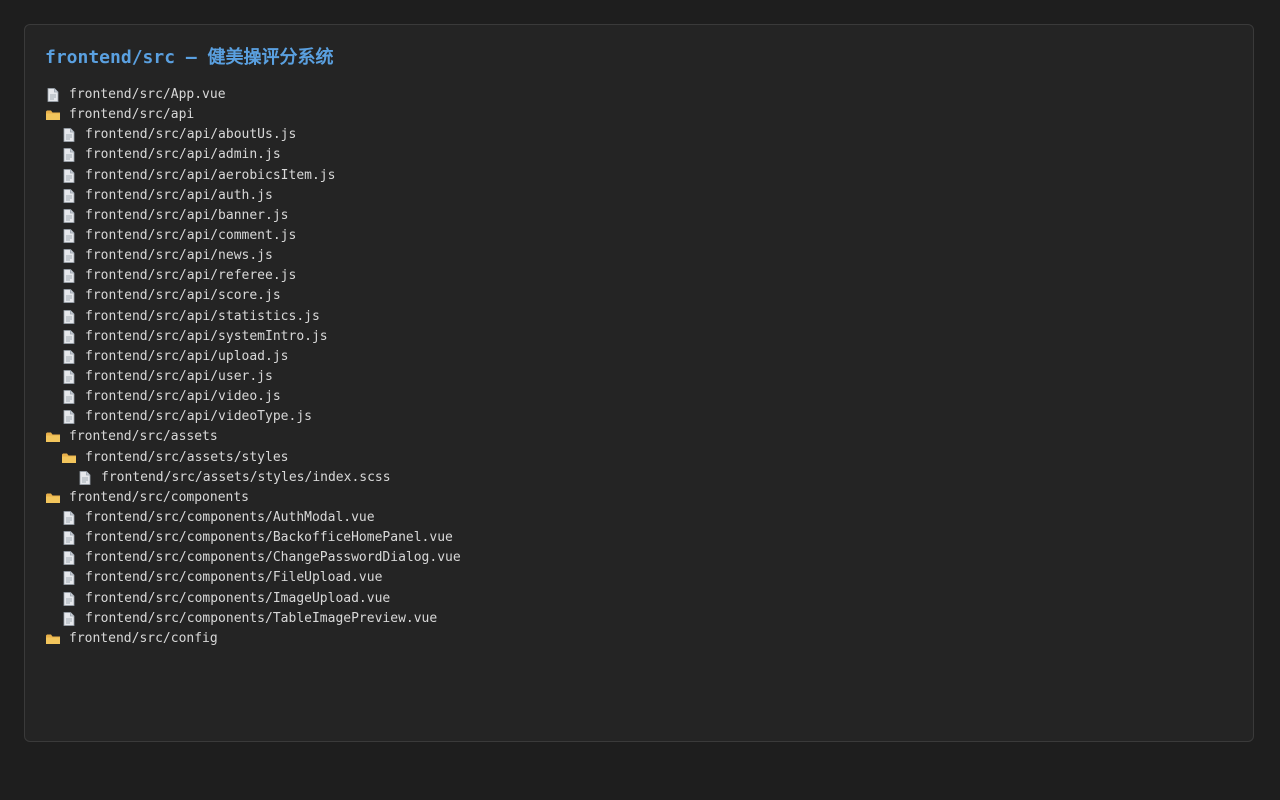  What do you see at coordinates (230, 518) in the screenshot?
I see `tree-item-label: frontend/src/components/AuthModal.vue` at bounding box center [230, 518].